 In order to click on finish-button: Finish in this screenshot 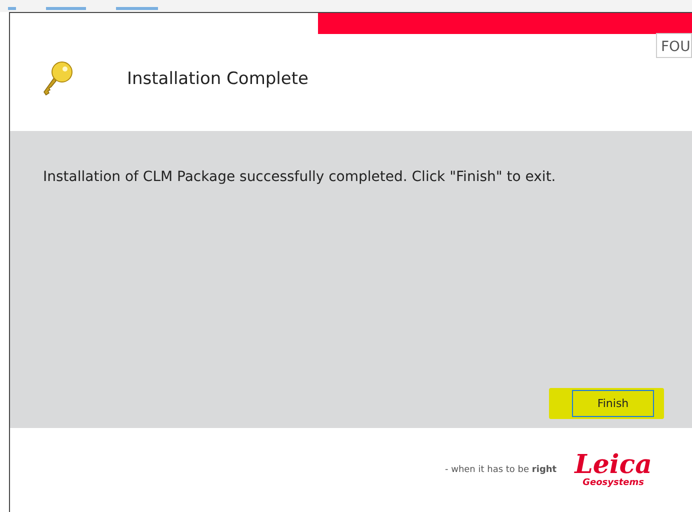, I will do `click(613, 403)`.